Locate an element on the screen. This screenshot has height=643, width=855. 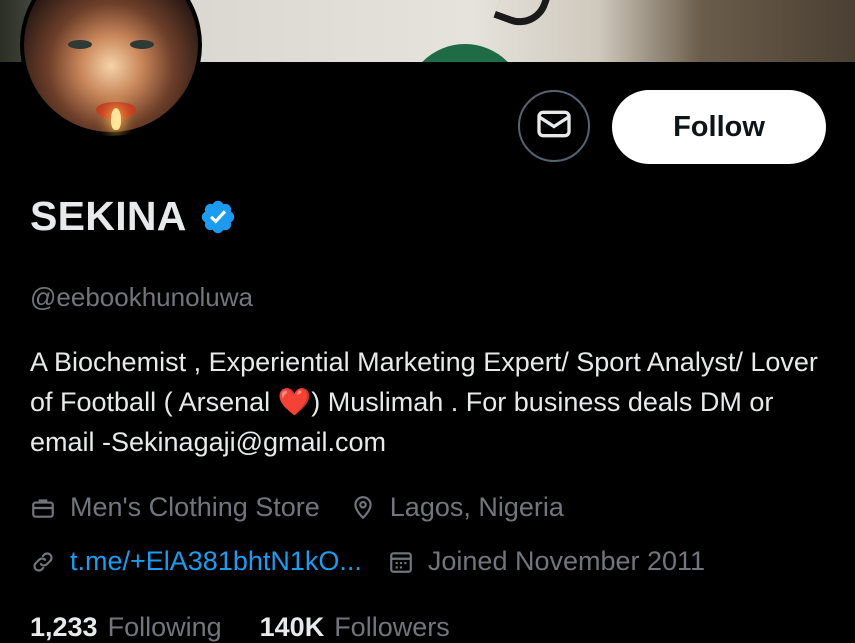
joined-item: Joined November 2011 is located at coordinates (546, 561).